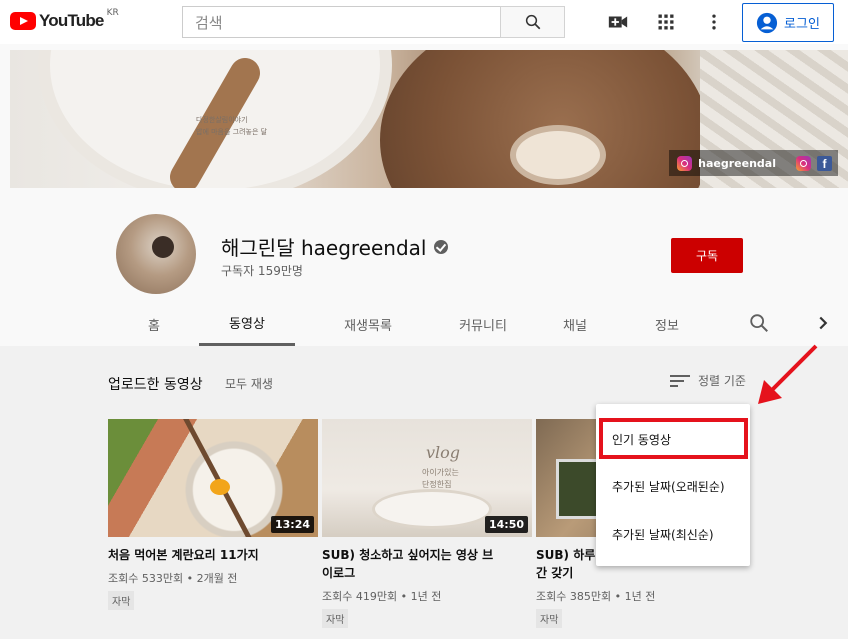 The width and height of the screenshot is (848, 639). I want to click on thumb-yolk, so click(220, 487).